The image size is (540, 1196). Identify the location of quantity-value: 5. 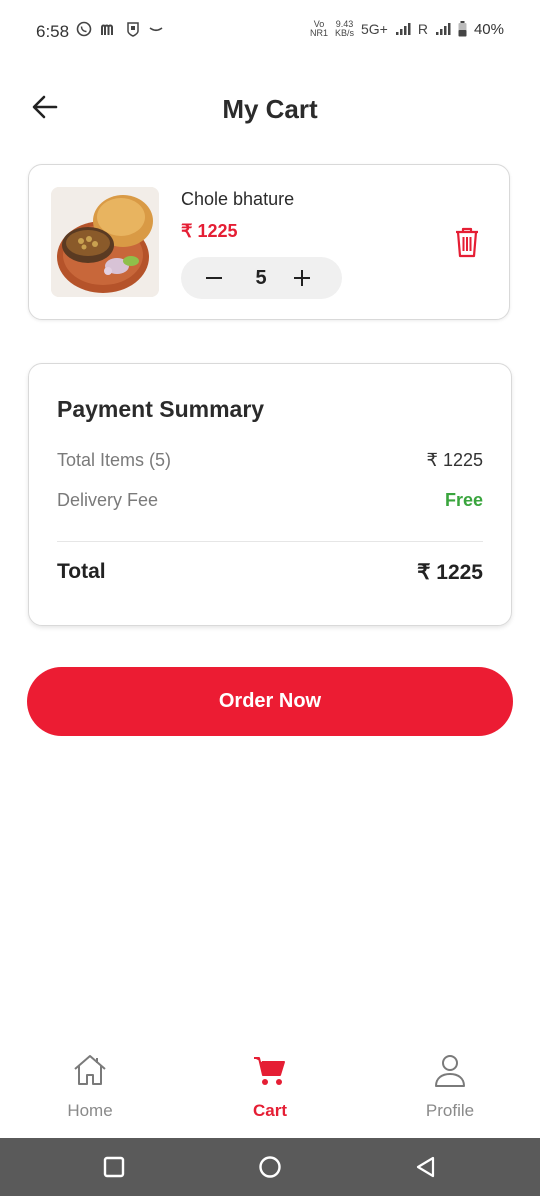
(261, 278).